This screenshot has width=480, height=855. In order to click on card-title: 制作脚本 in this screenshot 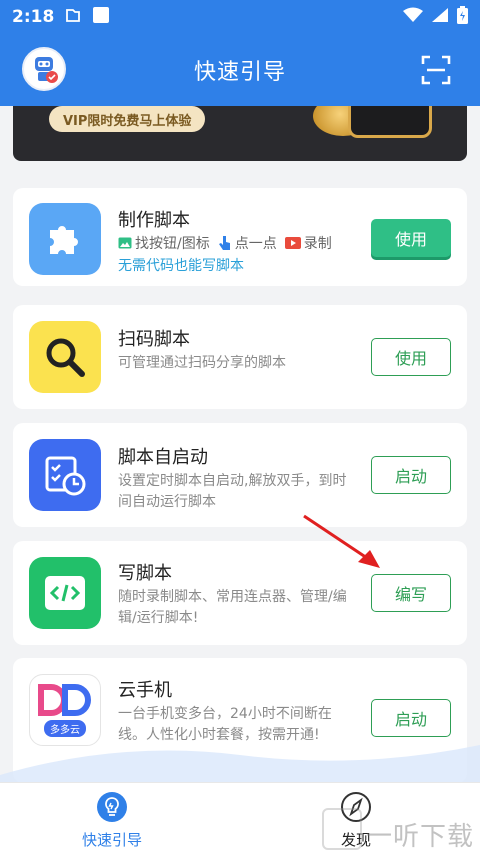, I will do `click(154, 220)`.